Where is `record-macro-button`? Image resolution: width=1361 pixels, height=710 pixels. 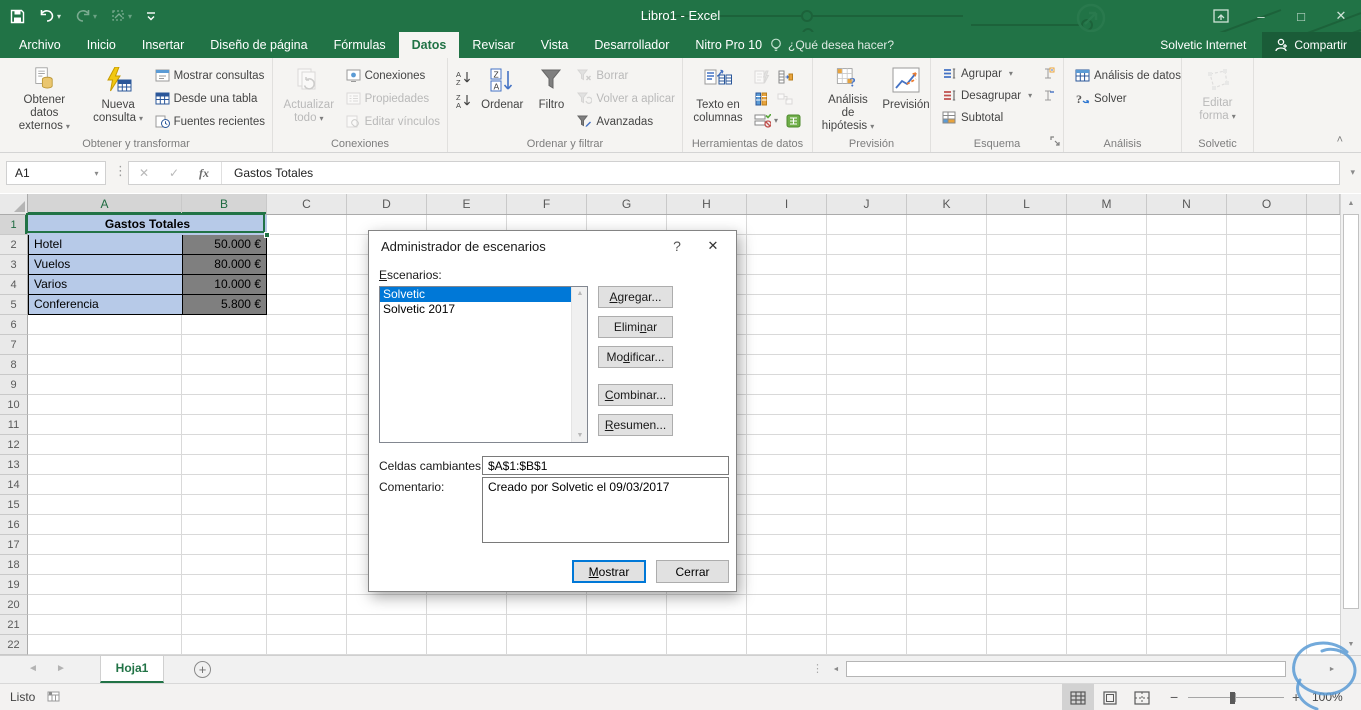
record-macro-button is located at coordinates (53, 698).